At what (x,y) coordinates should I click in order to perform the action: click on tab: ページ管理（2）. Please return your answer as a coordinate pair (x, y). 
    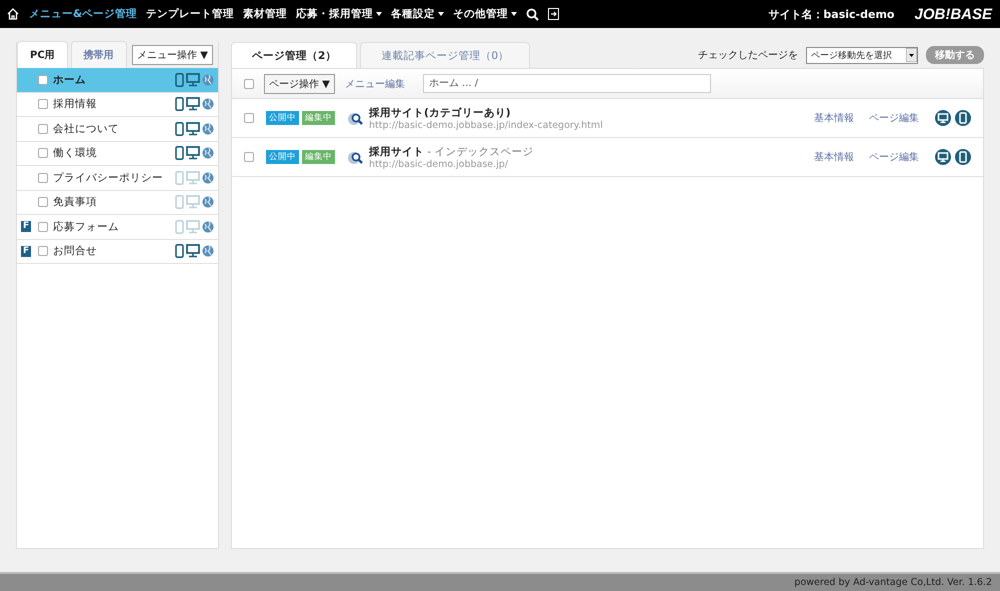
    Looking at the image, I should click on (294, 55).